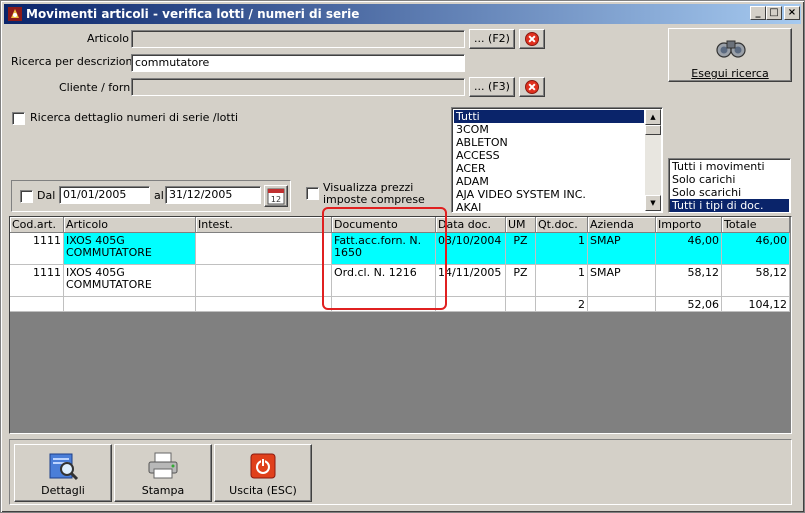 The height and width of the screenshot is (513, 805). I want to click on dal-checkbox, so click(26, 196).